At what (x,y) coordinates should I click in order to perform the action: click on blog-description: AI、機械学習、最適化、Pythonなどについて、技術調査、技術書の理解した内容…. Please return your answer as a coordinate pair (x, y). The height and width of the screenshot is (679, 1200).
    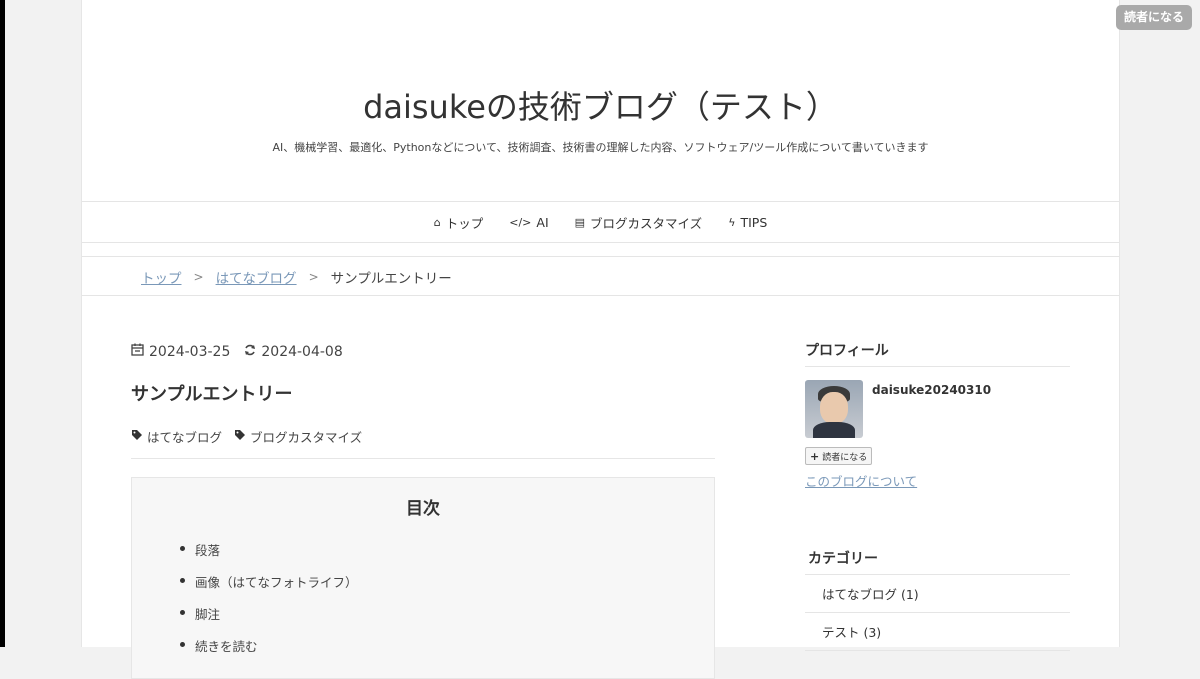
    Looking at the image, I should click on (600, 147).